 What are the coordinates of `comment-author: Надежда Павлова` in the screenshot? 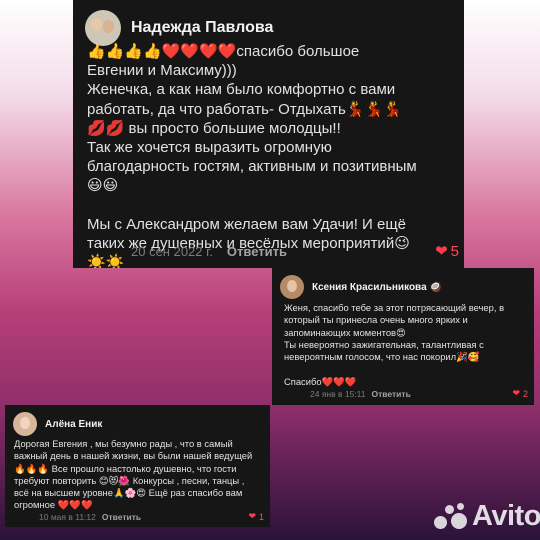 It's located at (202, 28).